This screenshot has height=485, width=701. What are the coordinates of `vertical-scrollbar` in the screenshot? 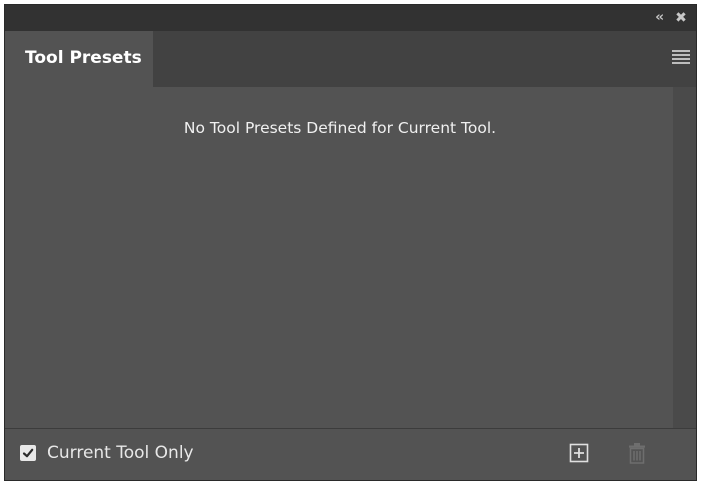 It's located at (684, 258).